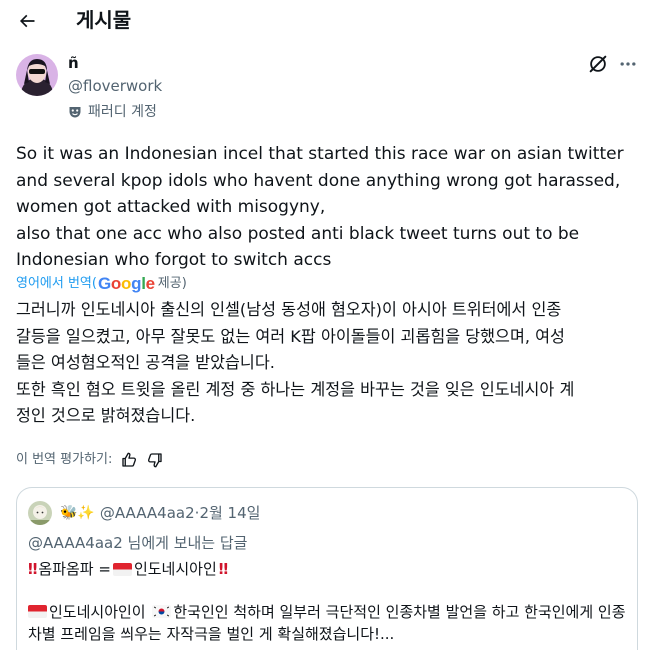 The image size is (657, 650). I want to click on parody-badge: 패러디 계정, so click(112, 112).